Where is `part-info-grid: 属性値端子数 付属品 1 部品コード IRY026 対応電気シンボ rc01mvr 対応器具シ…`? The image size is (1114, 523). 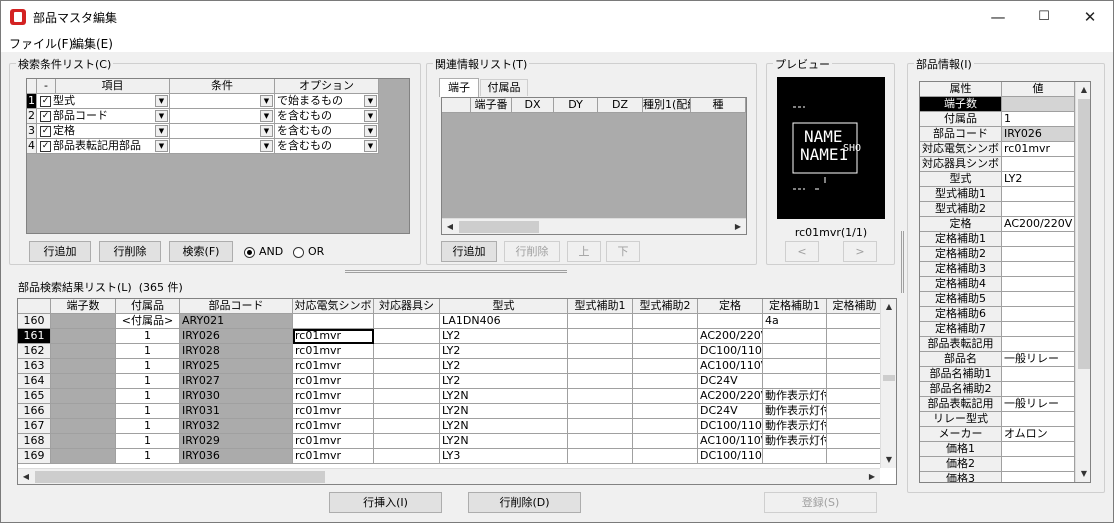 part-info-grid: 属性値端子数 付属品 1 部品コード IRY026 対応電気シンボ rc01mvr 対応器具シ… is located at coordinates (1005, 282).